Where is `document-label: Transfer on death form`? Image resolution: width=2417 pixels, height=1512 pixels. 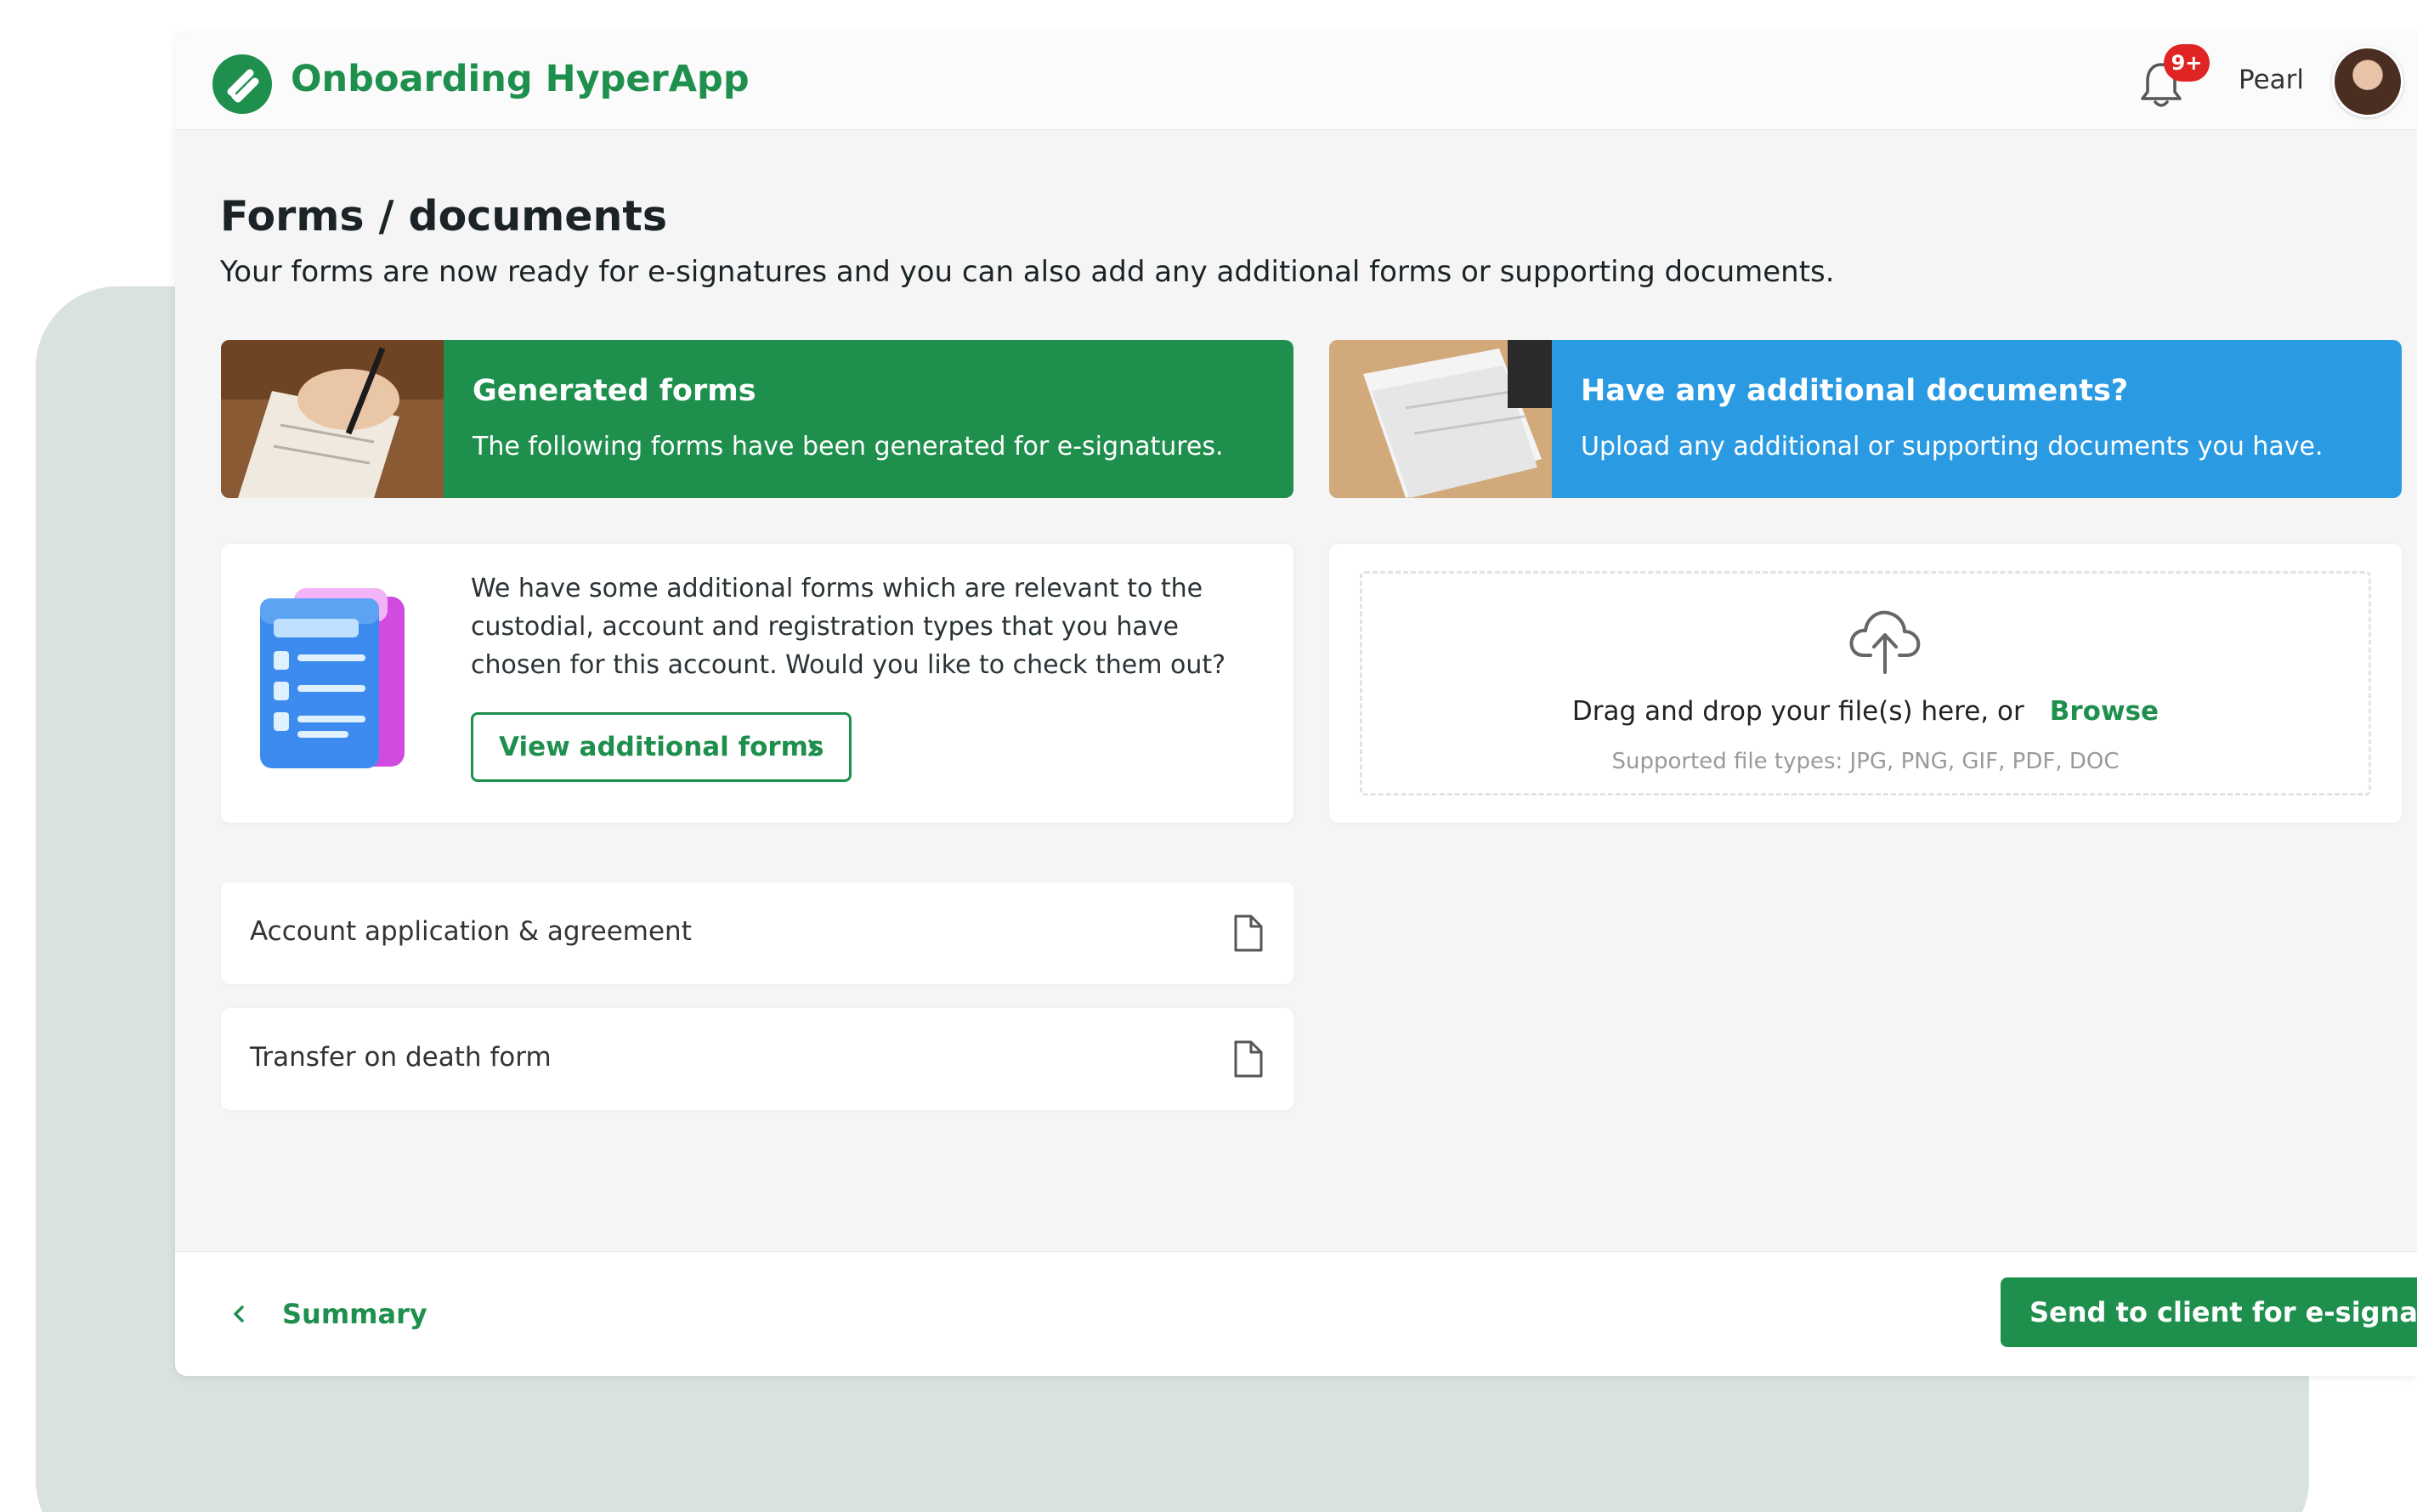 document-label: Transfer on death form is located at coordinates (401, 1057).